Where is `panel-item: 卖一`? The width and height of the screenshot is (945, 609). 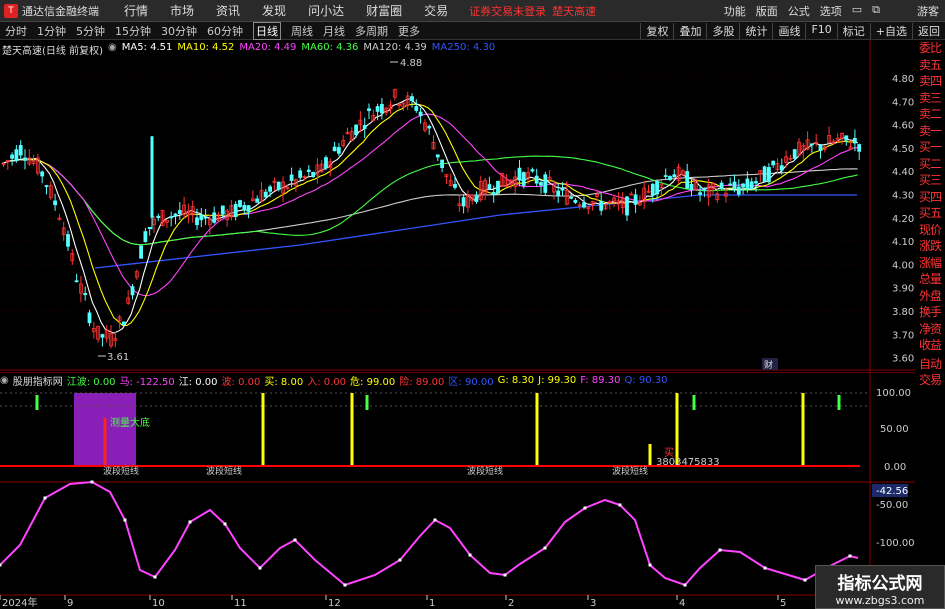
panel-item: 卖一 is located at coordinates (930, 131).